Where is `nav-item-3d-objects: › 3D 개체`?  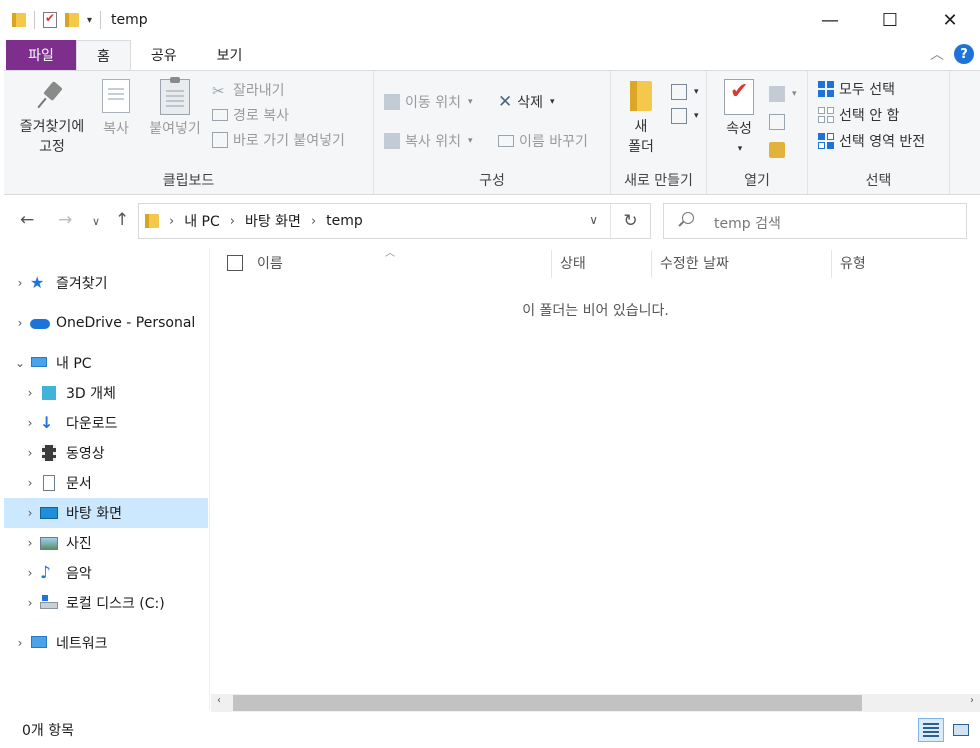 nav-item-3d-objects: › 3D 개체 is located at coordinates (106, 393).